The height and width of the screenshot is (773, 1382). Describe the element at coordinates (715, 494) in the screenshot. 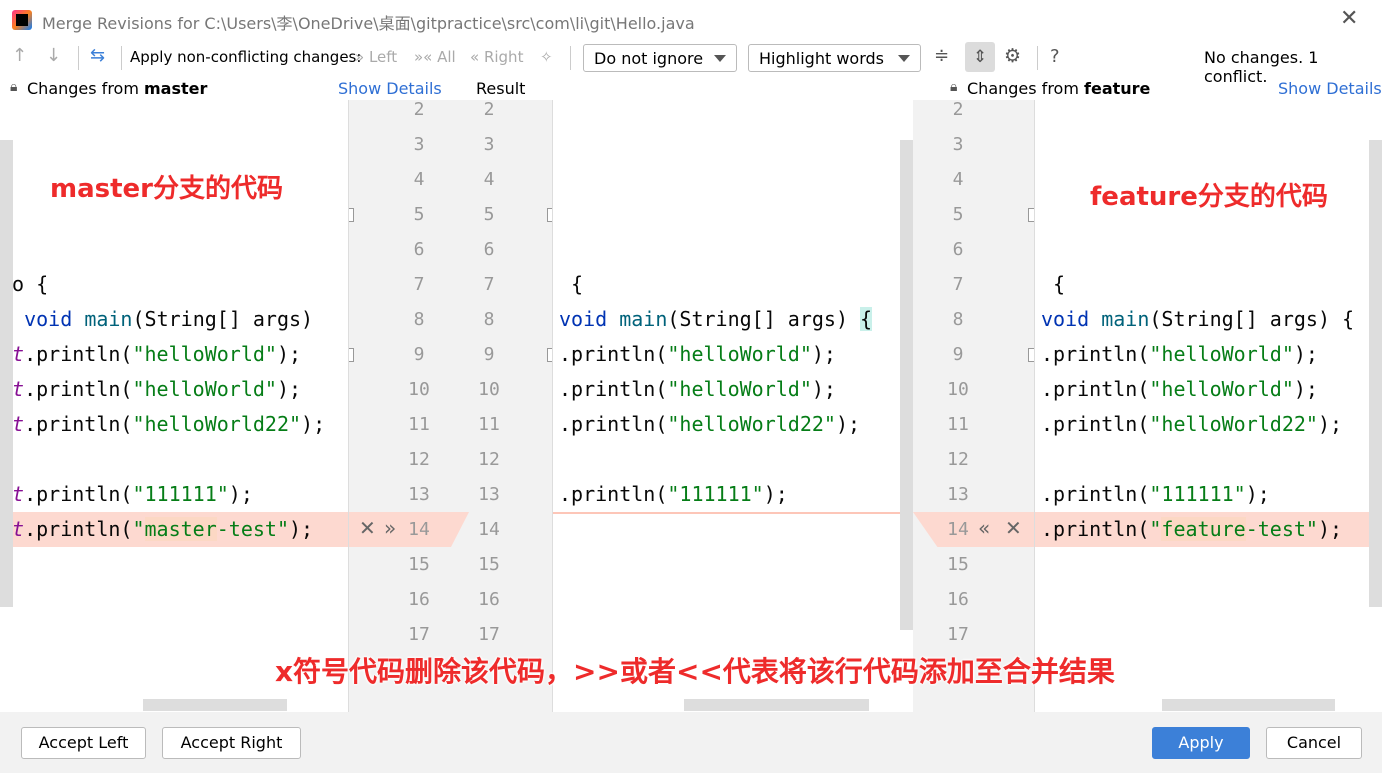

I see `code-token: "111111"` at that location.